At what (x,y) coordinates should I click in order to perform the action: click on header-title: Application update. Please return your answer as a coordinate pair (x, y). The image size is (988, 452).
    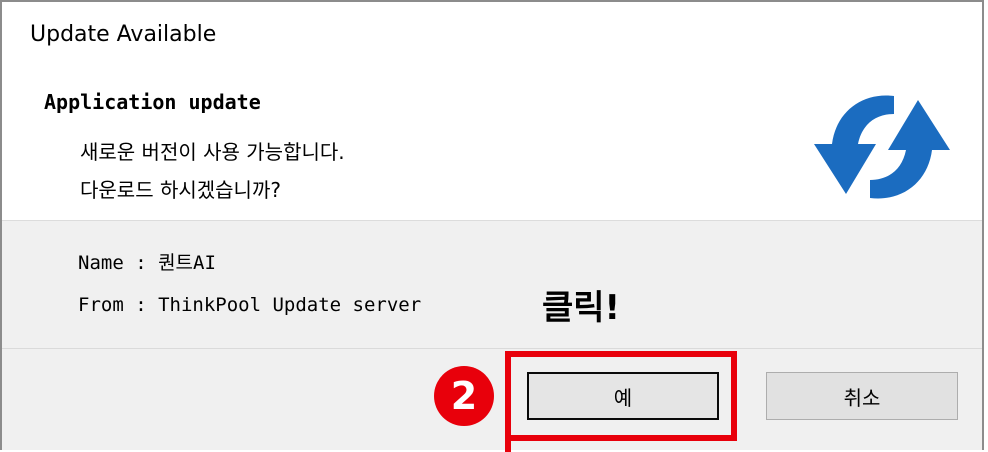
    Looking at the image, I should click on (152, 102).